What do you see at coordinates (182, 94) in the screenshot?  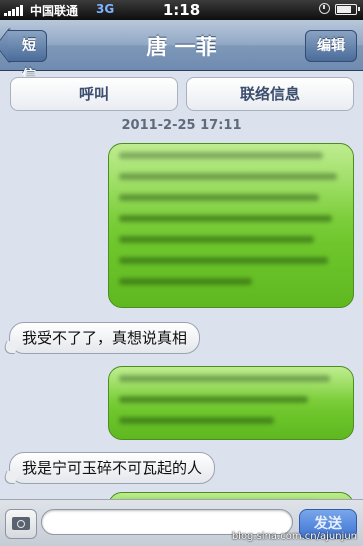 I see `contact-actions: 呼叫 联络信息` at bounding box center [182, 94].